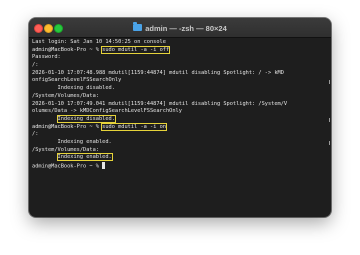 The height and width of the screenshot is (255, 360). What do you see at coordinates (46, 57) in the screenshot?
I see `terminal-text: Password:` at bounding box center [46, 57].